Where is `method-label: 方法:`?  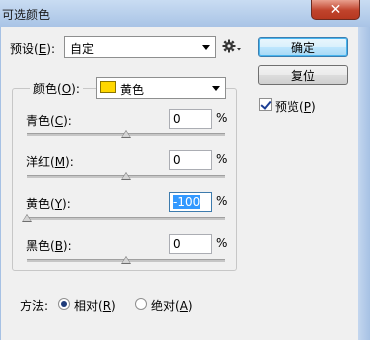 method-label: 方法: is located at coordinates (34, 306).